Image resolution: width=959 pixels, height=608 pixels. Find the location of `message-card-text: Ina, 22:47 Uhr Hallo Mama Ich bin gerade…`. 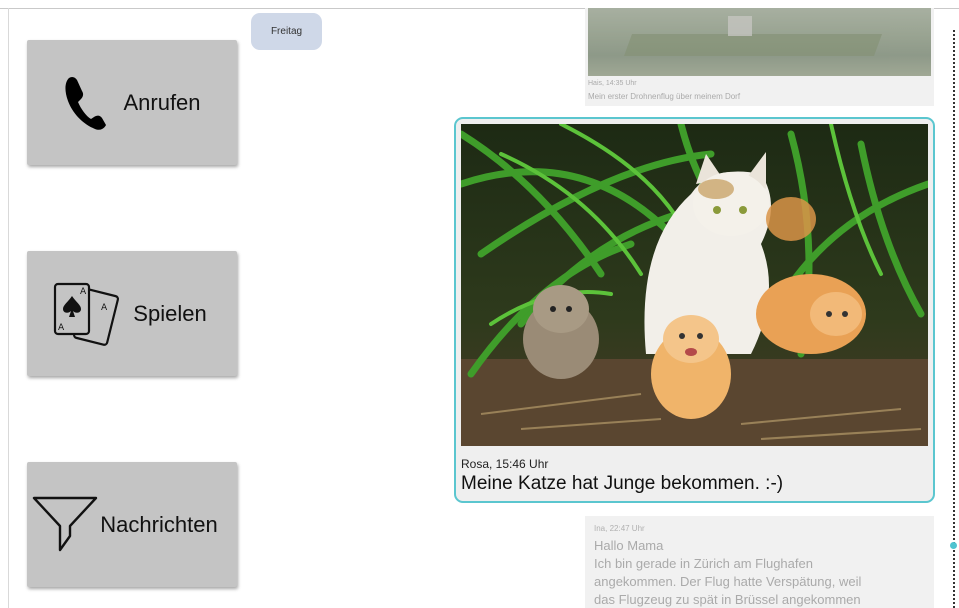

message-card-text: Ina, 22:47 Uhr Hallo Mama Ich bin gerade… is located at coordinates (759, 562).